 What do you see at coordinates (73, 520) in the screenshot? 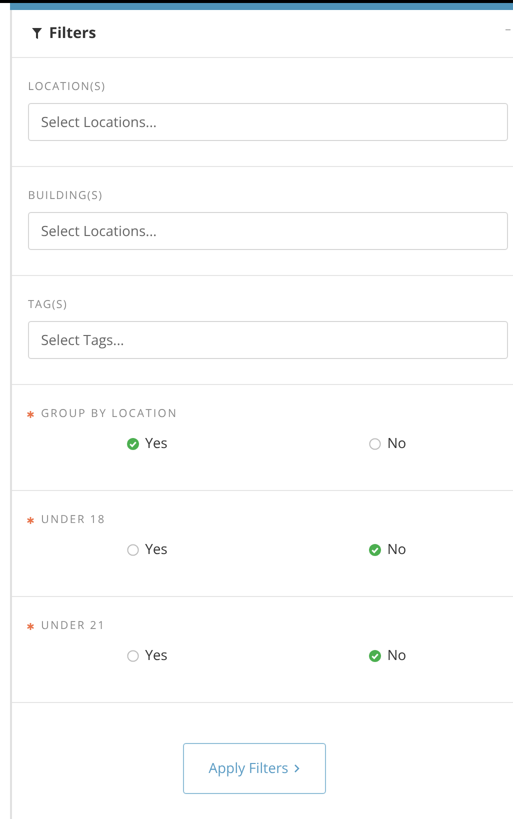
I see `question-label: UNDER 18` at bounding box center [73, 520].